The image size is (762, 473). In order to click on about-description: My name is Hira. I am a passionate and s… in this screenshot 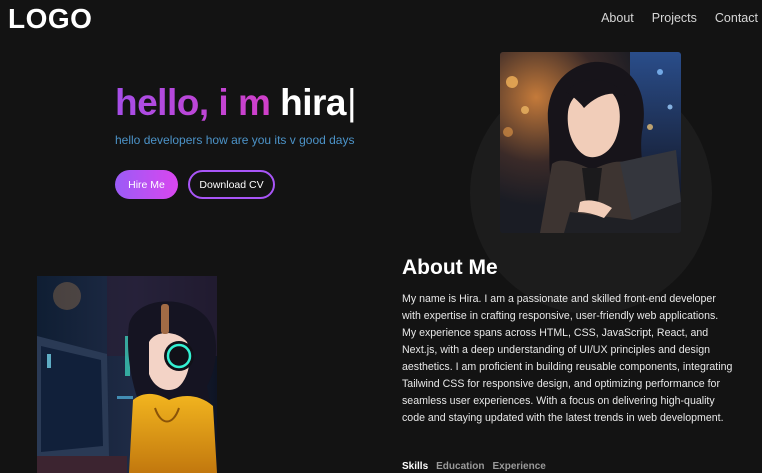, I will do `click(567, 358)`.